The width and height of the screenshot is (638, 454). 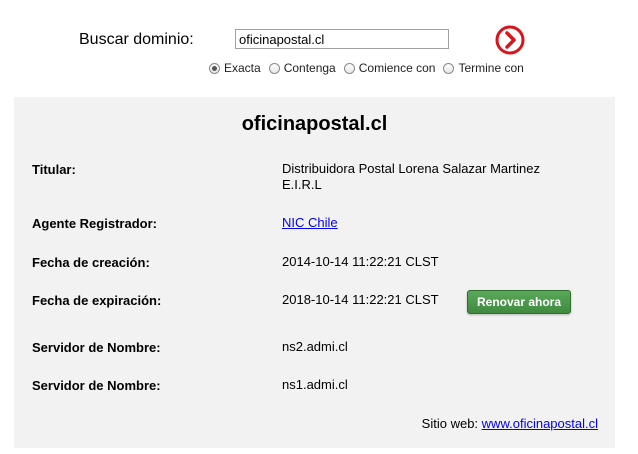 I want to click on website-line: Sitio web: www.oficinapostal.cl, so click(x=510, y=423).